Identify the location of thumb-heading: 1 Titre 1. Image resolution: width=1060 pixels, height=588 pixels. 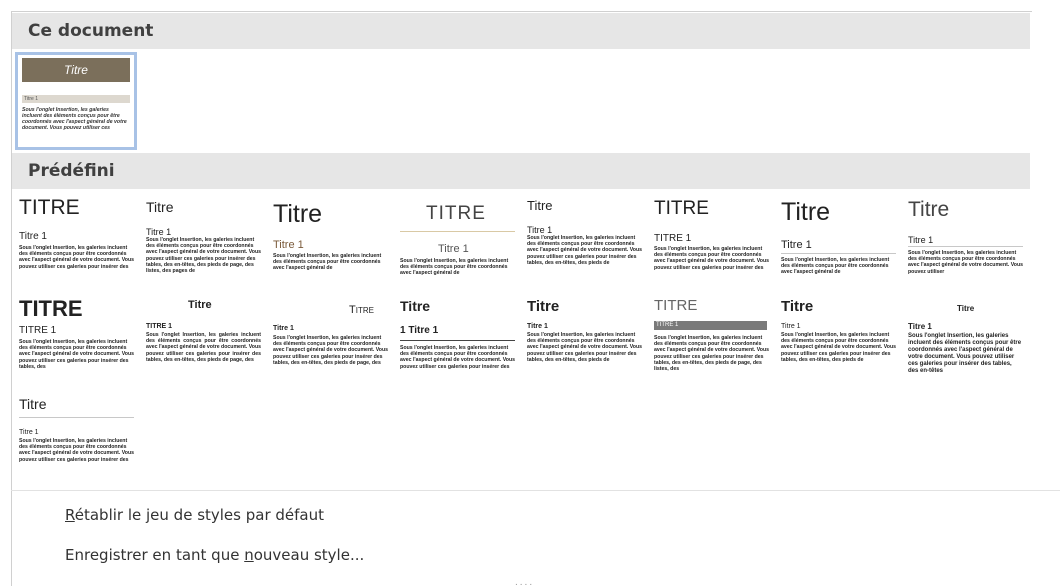
(419, 330).